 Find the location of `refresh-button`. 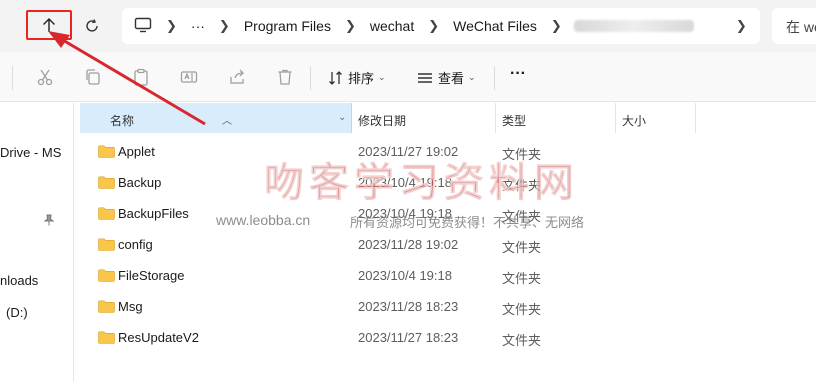

refresh-button is located at coordinates (92, 26).